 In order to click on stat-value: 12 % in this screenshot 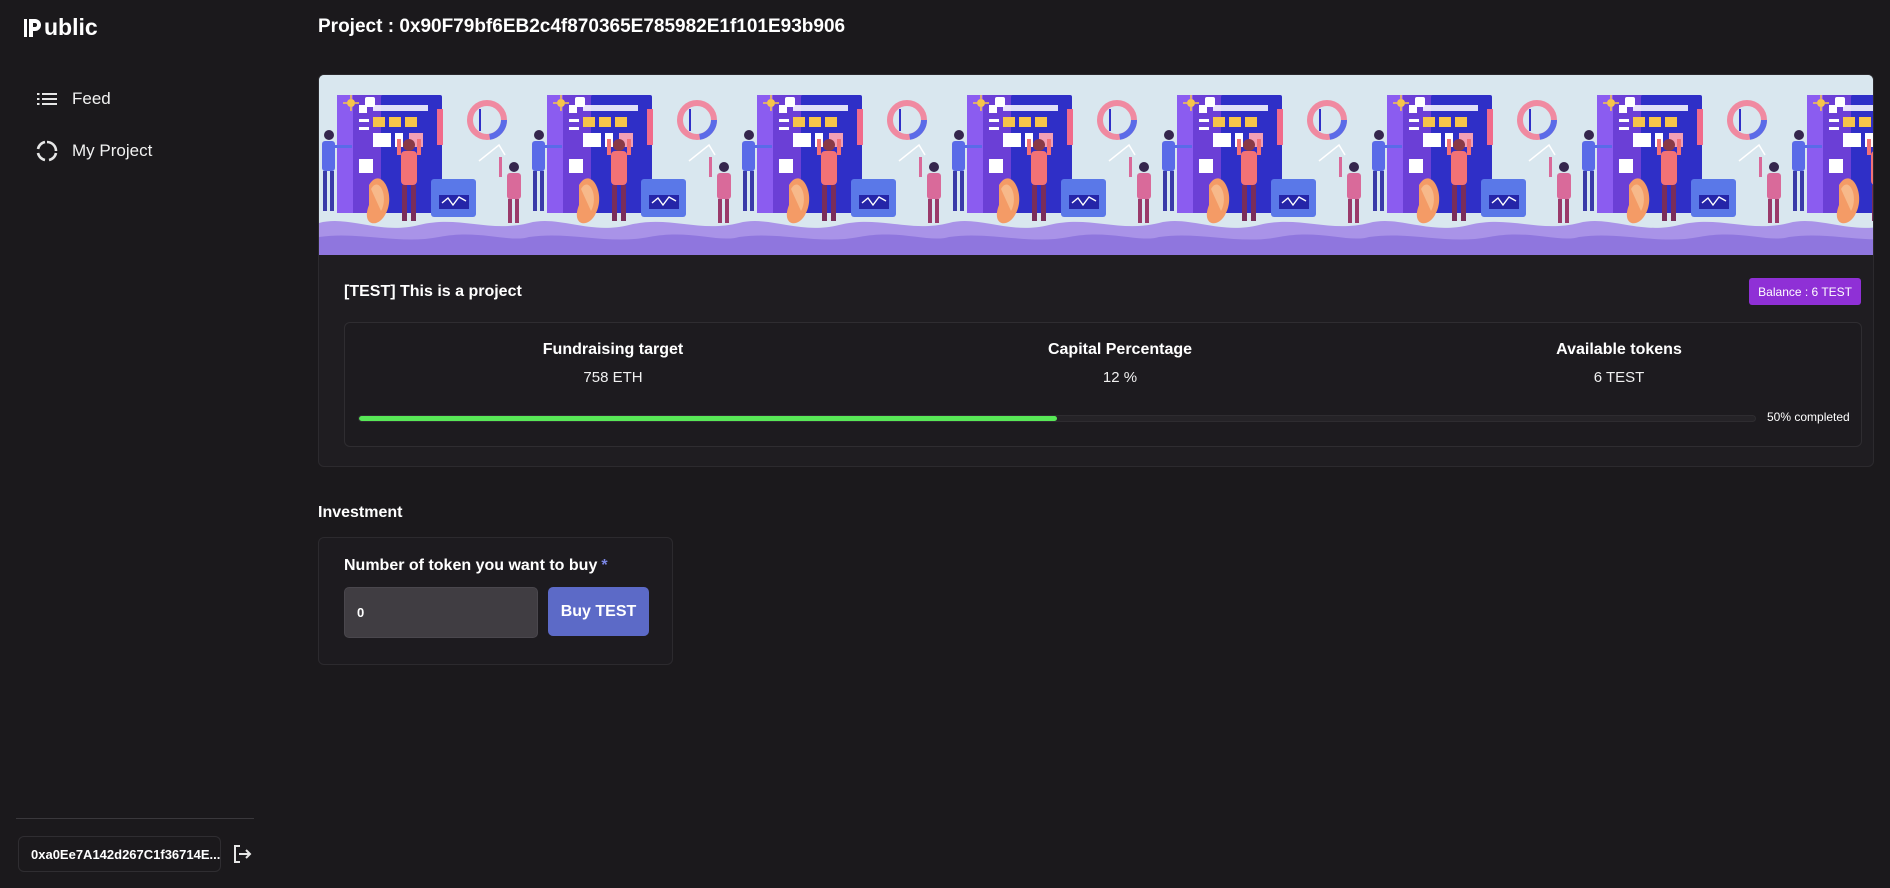, I will do `click(1120, 377)`.